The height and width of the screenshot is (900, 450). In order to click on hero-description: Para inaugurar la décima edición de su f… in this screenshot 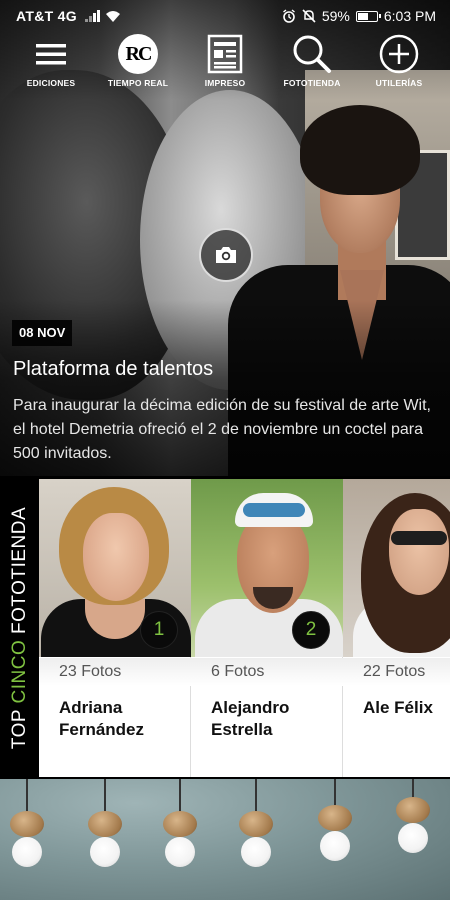, I will do `click(222, 429)`.